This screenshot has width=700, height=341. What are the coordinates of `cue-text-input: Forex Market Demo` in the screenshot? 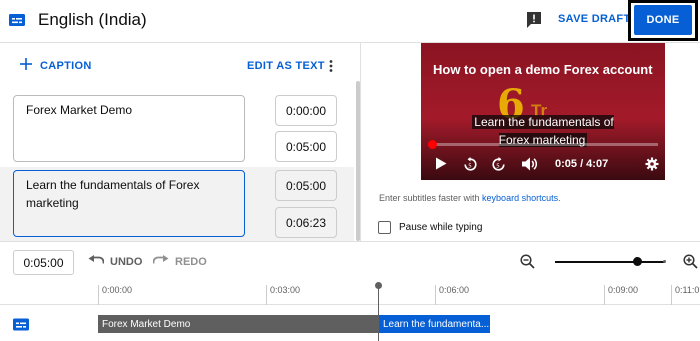 It's located at (129, 128).